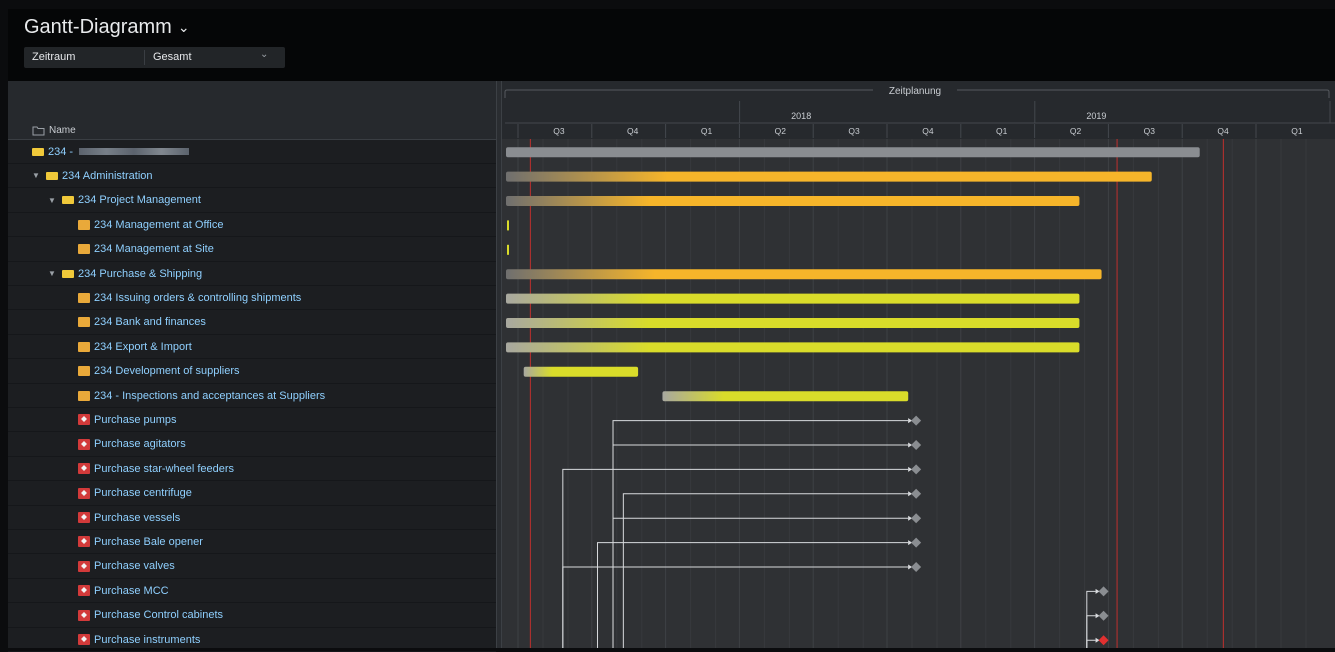 Image resolution: width=1335 pixels, height=652 pixels. Describe the element at coordinates (148, 541) in the screenshot. I see `tree-row-label: Purchase Bale opener` at that location.